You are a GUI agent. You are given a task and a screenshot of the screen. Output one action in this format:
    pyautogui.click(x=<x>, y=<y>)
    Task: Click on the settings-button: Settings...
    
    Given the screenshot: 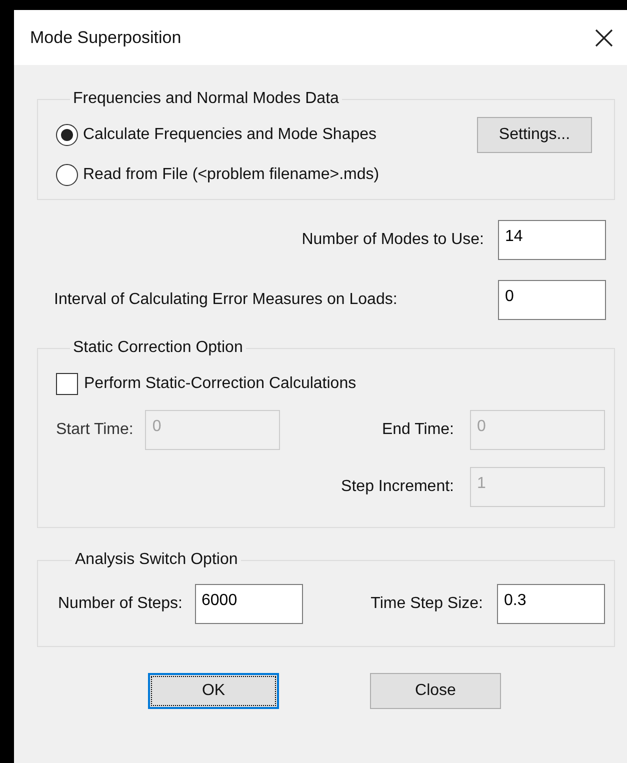 What is the action you would take?
    pyautogui.click(x=534, y=135)
    